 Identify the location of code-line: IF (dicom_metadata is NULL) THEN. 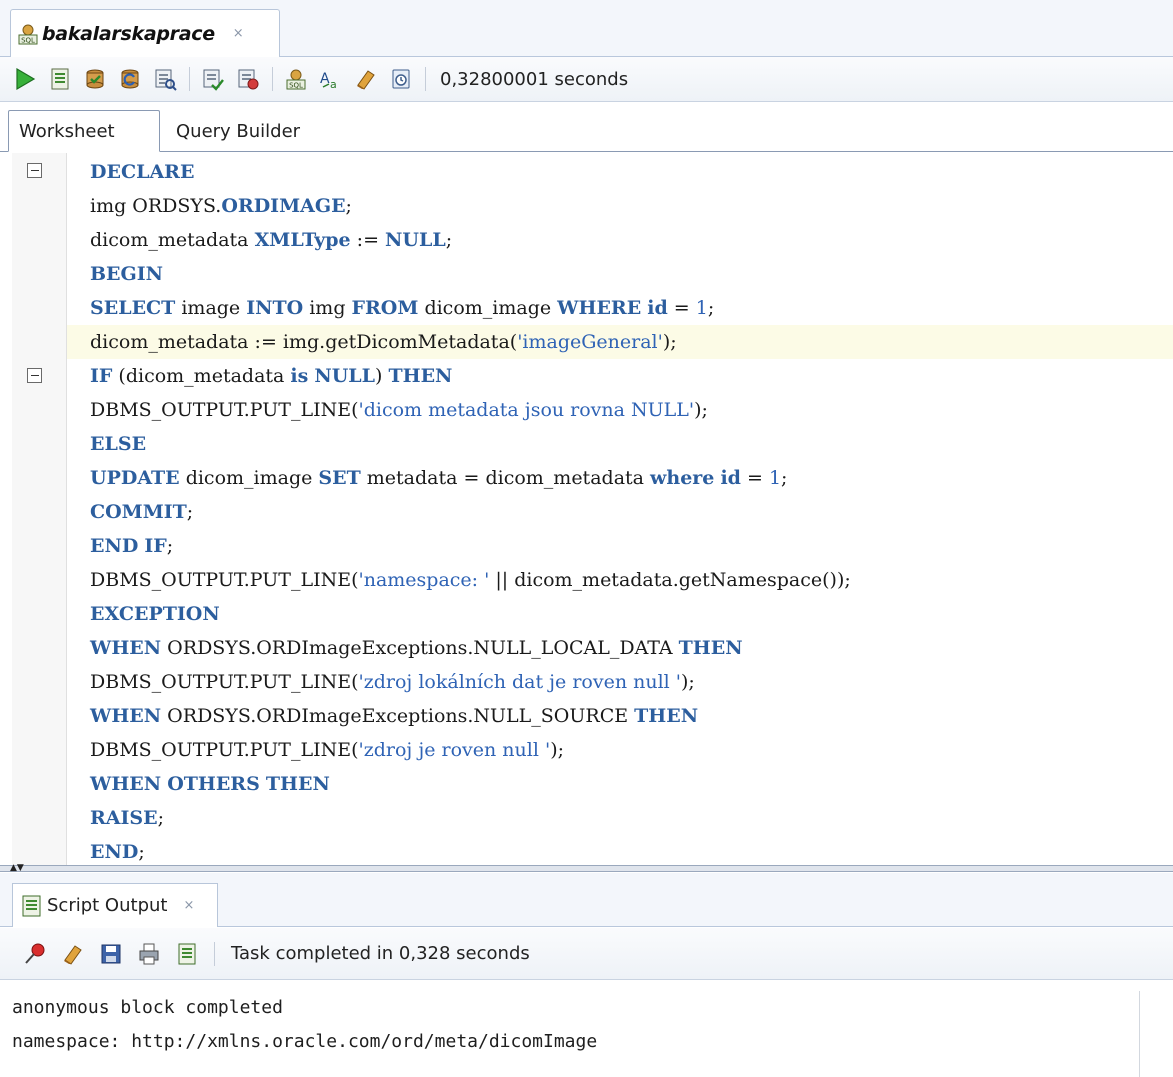
(271, 376).